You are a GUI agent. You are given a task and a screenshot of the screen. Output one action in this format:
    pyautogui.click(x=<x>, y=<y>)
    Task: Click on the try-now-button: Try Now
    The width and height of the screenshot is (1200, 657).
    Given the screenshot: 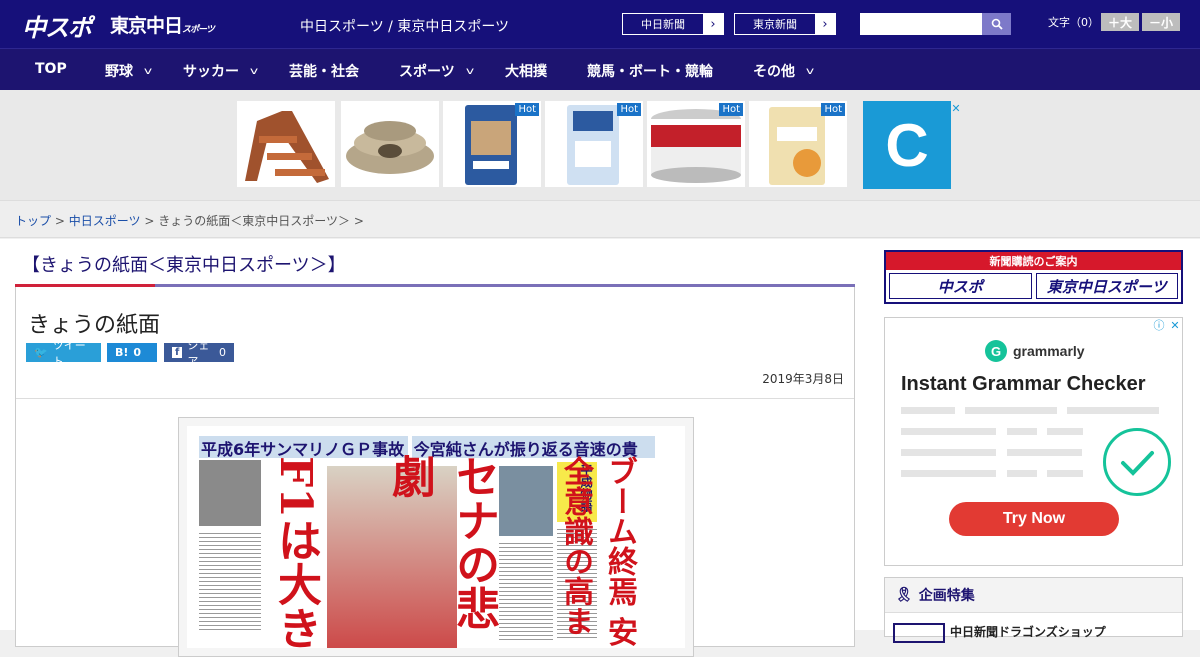 What is the action you would take?
    pyautogui.click(x=1034, y=519)
    